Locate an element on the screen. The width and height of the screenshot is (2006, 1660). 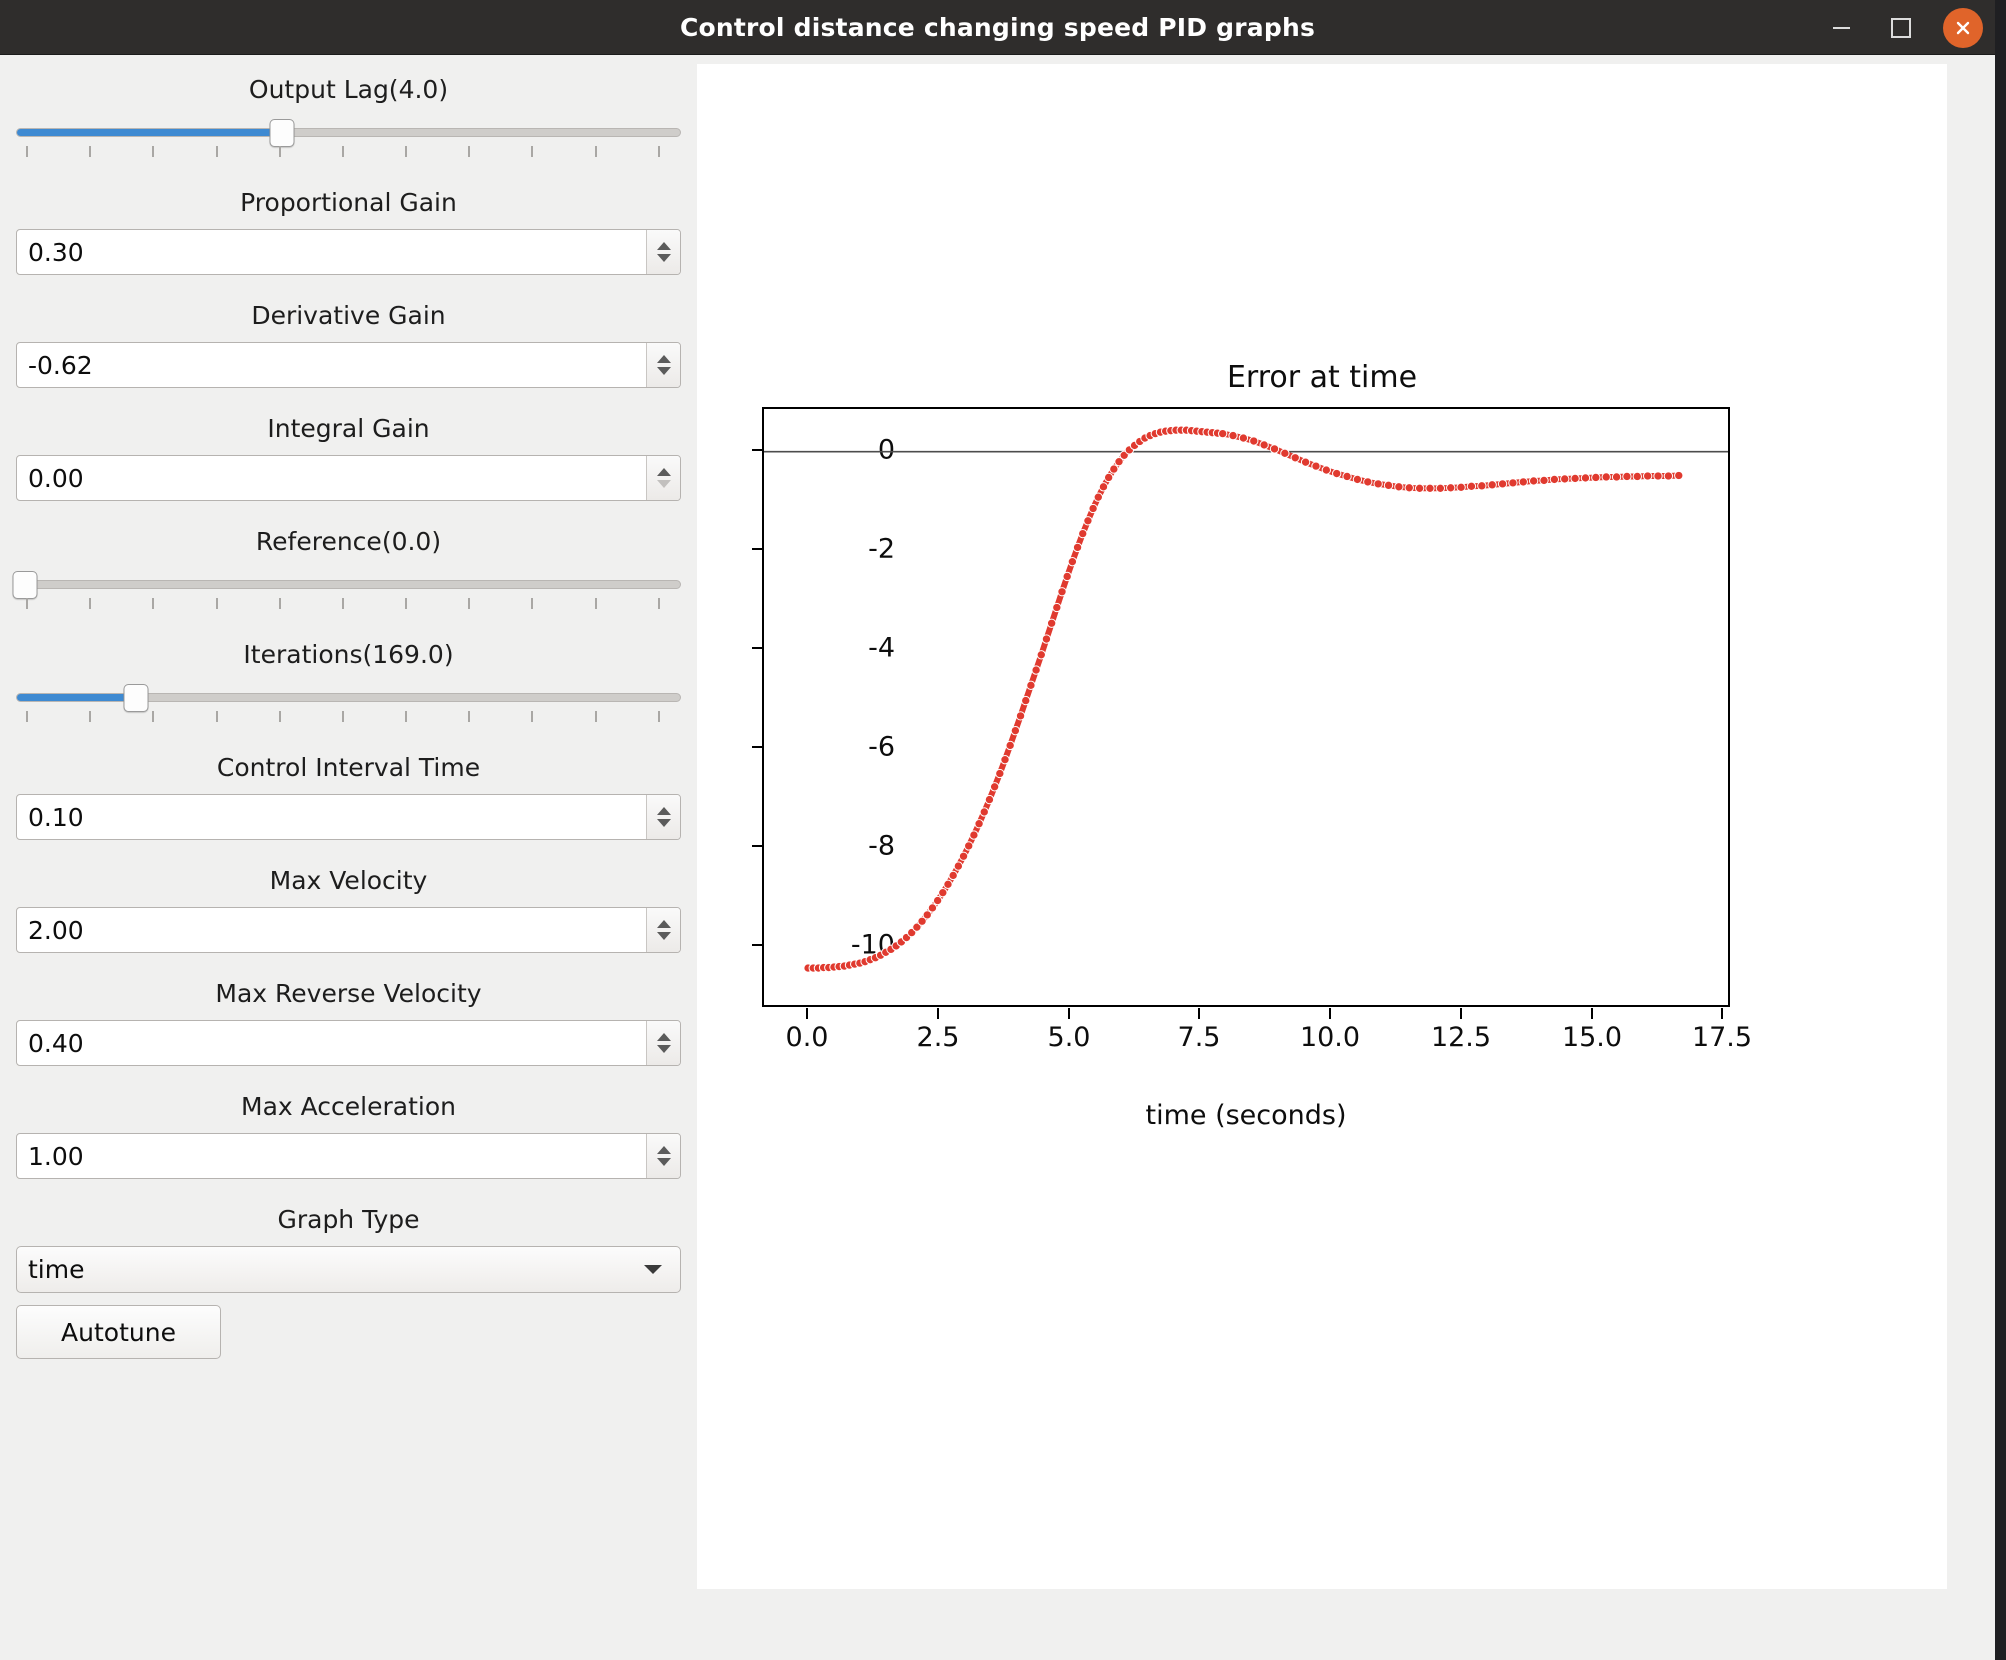
chart-title: Error at time is located at coordinates (1322, 377).